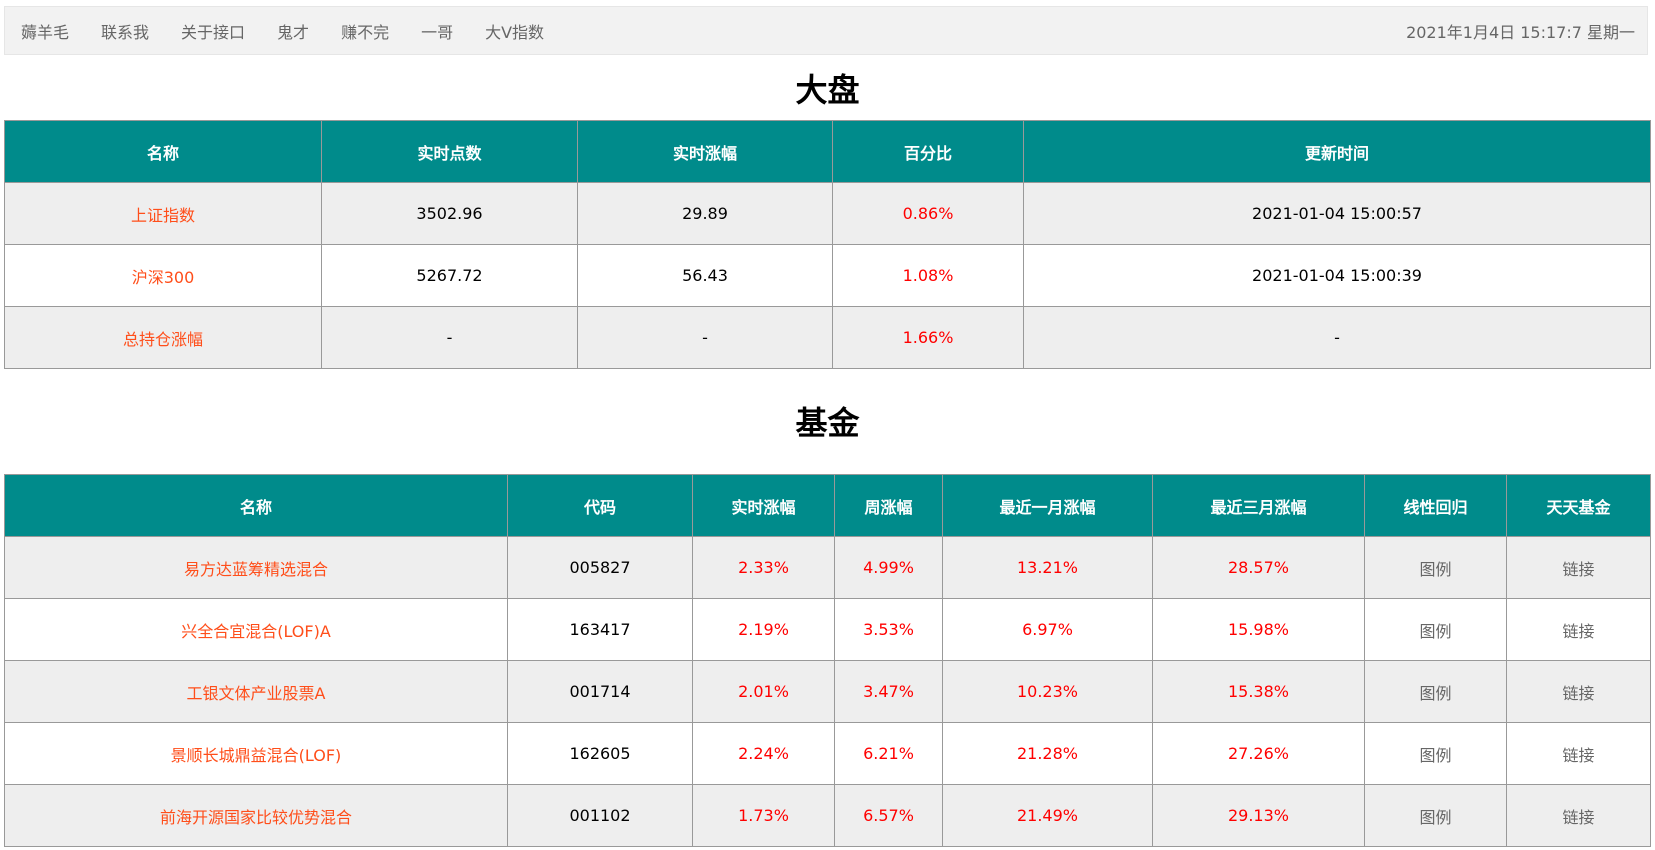 The height and width of the screenshot is (850, 1655). I want to click on col-header-code: 代码, so click(600, 505).